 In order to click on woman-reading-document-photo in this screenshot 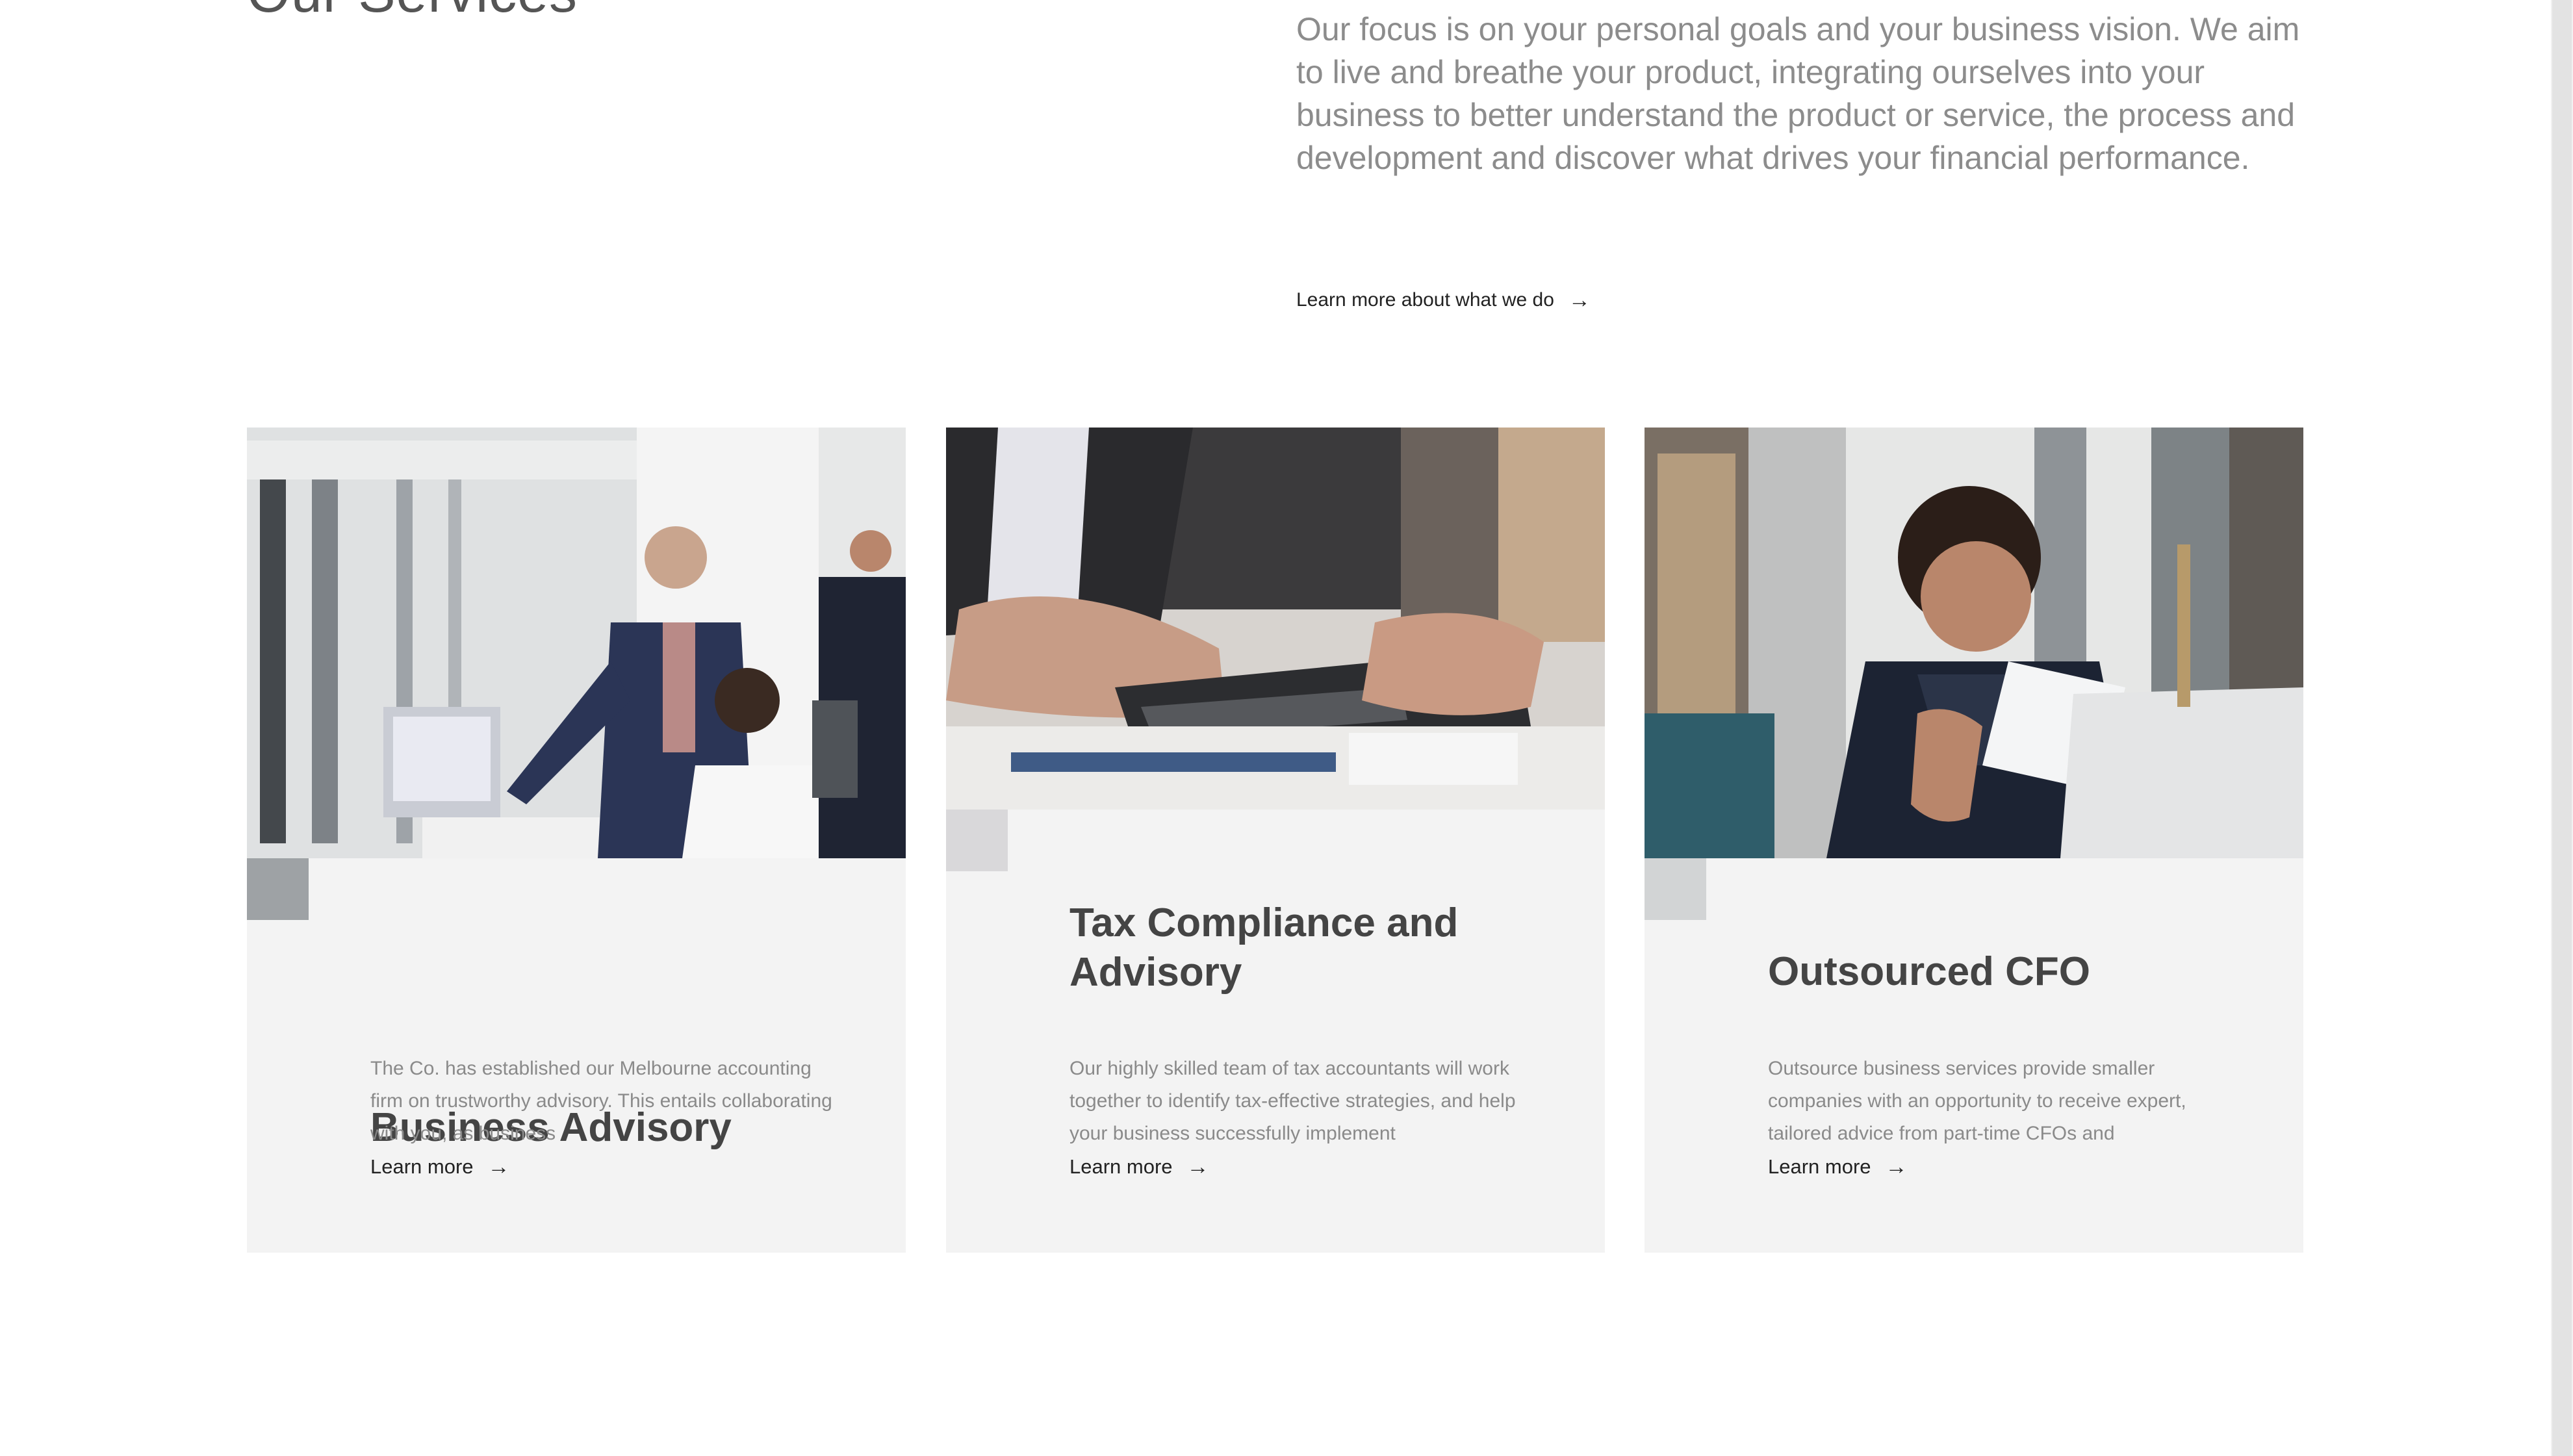, I will do `click(1974, 643)`.